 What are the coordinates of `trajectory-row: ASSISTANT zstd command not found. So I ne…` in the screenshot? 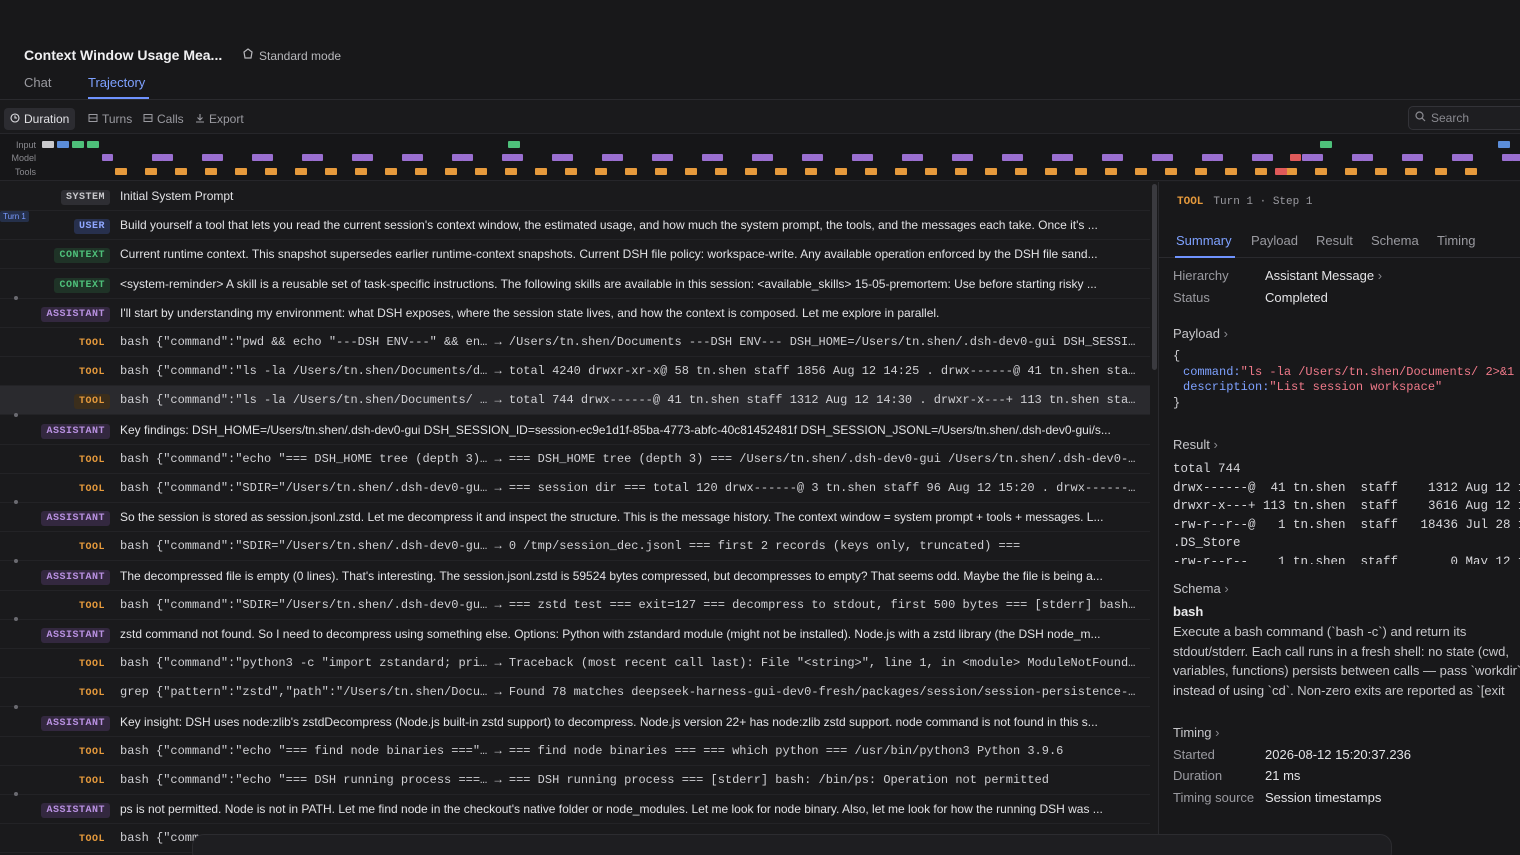 It's located at (575, 634).